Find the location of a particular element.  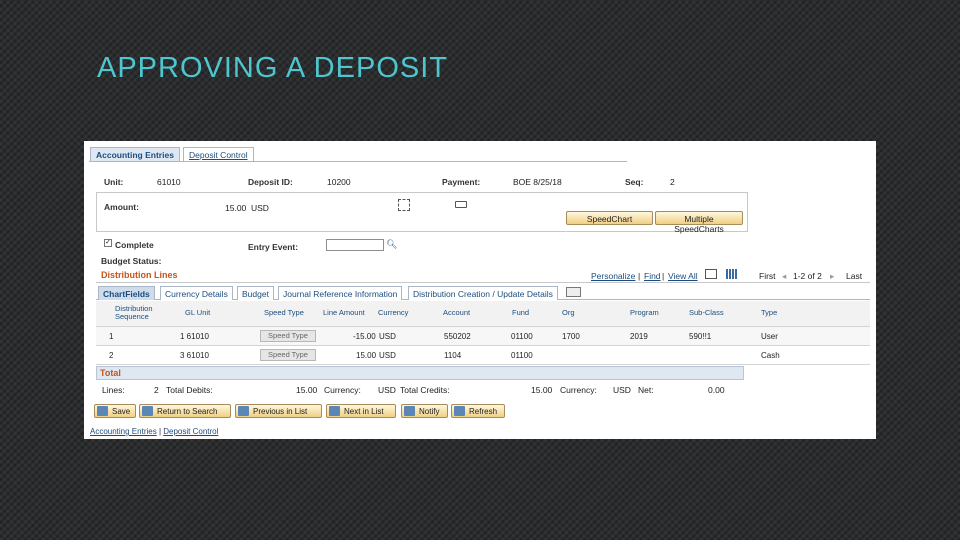

notify-label: Notify is located at coordinates (429, 411).